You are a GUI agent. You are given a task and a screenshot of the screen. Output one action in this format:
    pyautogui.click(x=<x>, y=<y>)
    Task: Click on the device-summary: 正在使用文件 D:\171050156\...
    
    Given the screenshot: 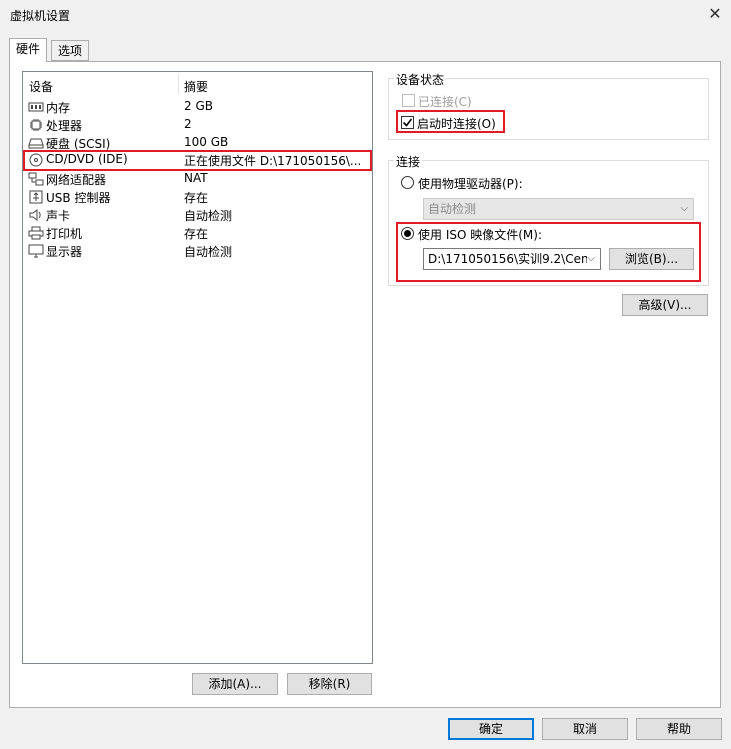 What is the action you would take?
    pyautogui.click(x=273, y=161)
    